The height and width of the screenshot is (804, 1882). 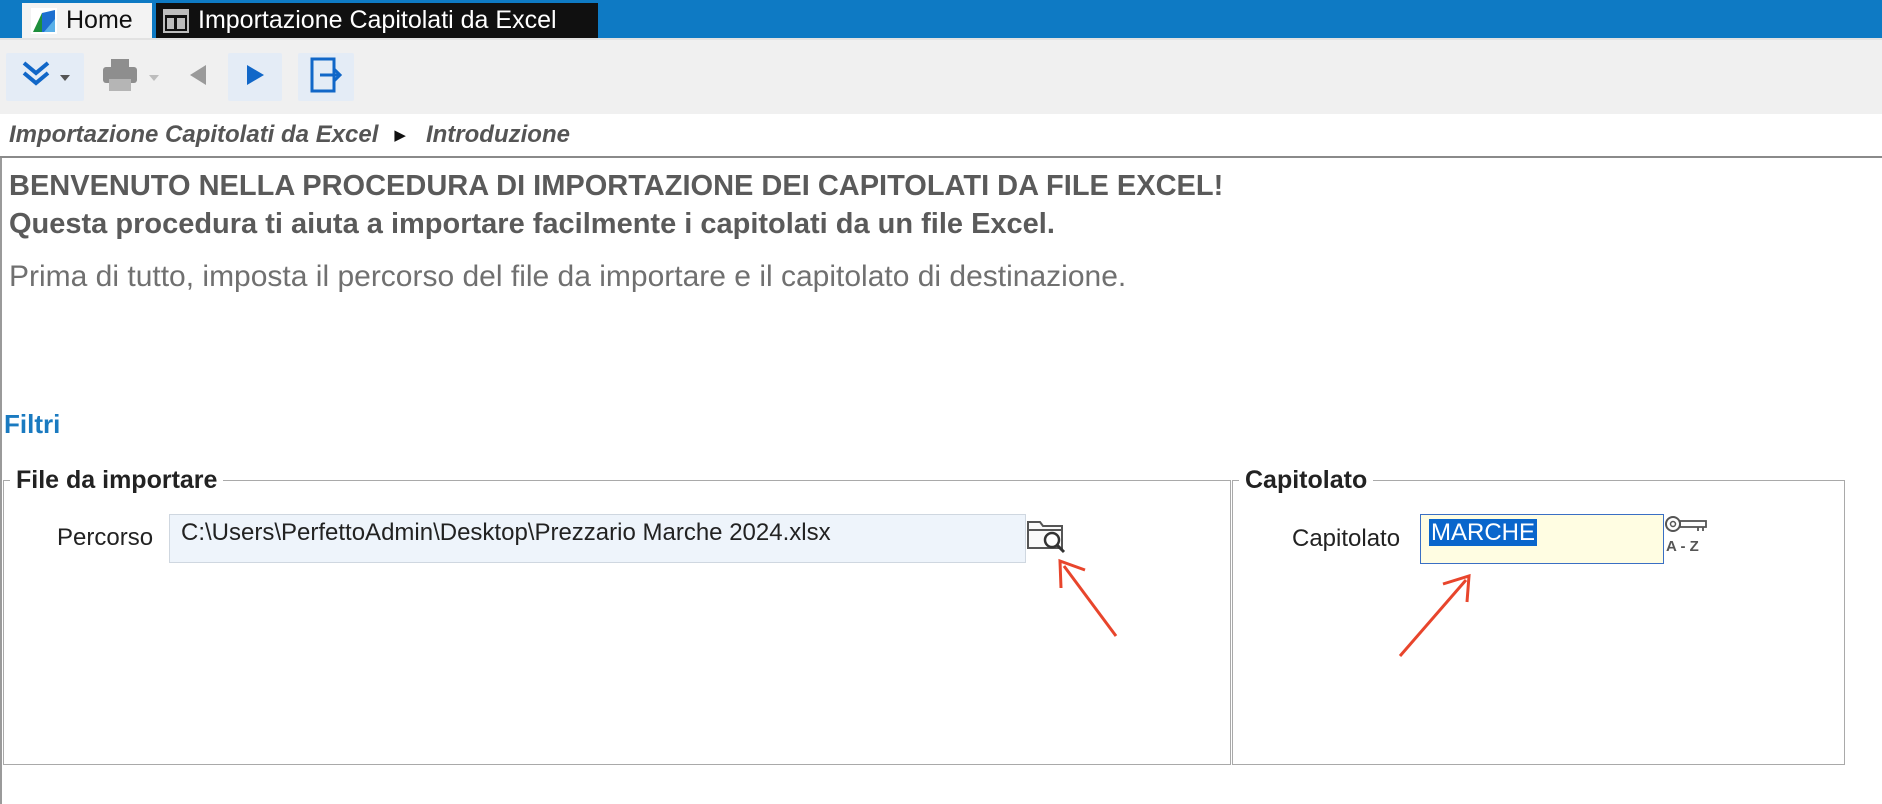 I want to click on tab-importazione: Importazione Capitolati da Excel, so click(x=377, y=20).